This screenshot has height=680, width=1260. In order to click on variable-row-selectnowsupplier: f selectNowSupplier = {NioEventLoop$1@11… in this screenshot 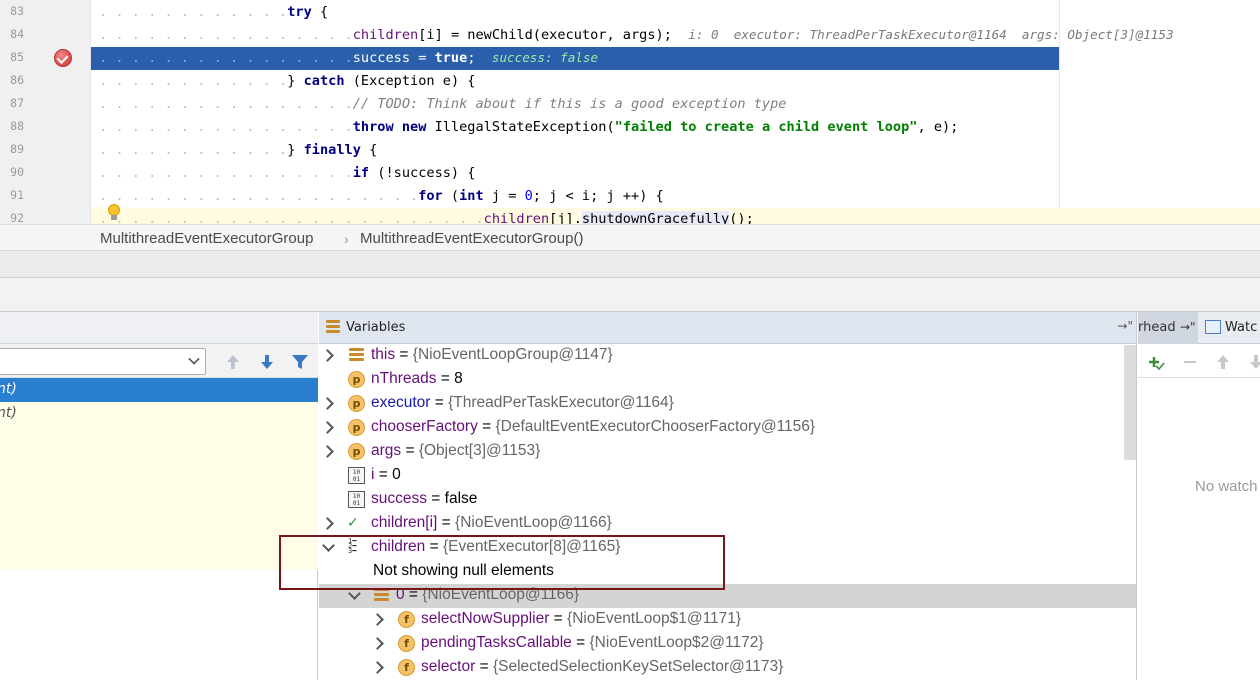, I will do `click(727, 620)`.